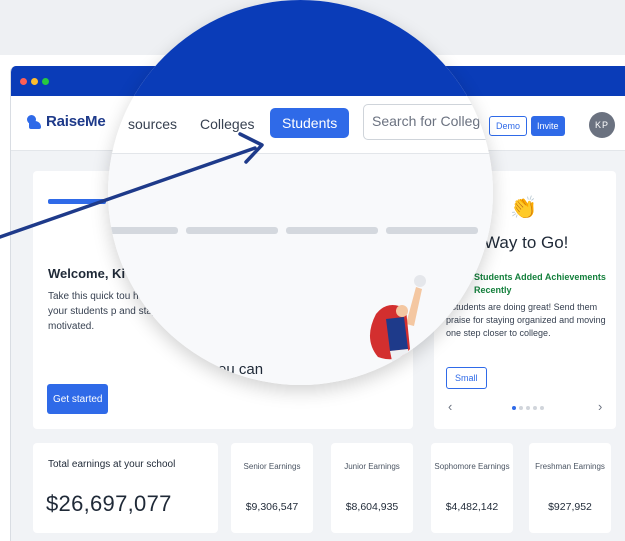  What do you see at coordinates (524, 207) in the screenshot?
I see `clapping-hands-icon: 👏` at bounding box center [524, 207].